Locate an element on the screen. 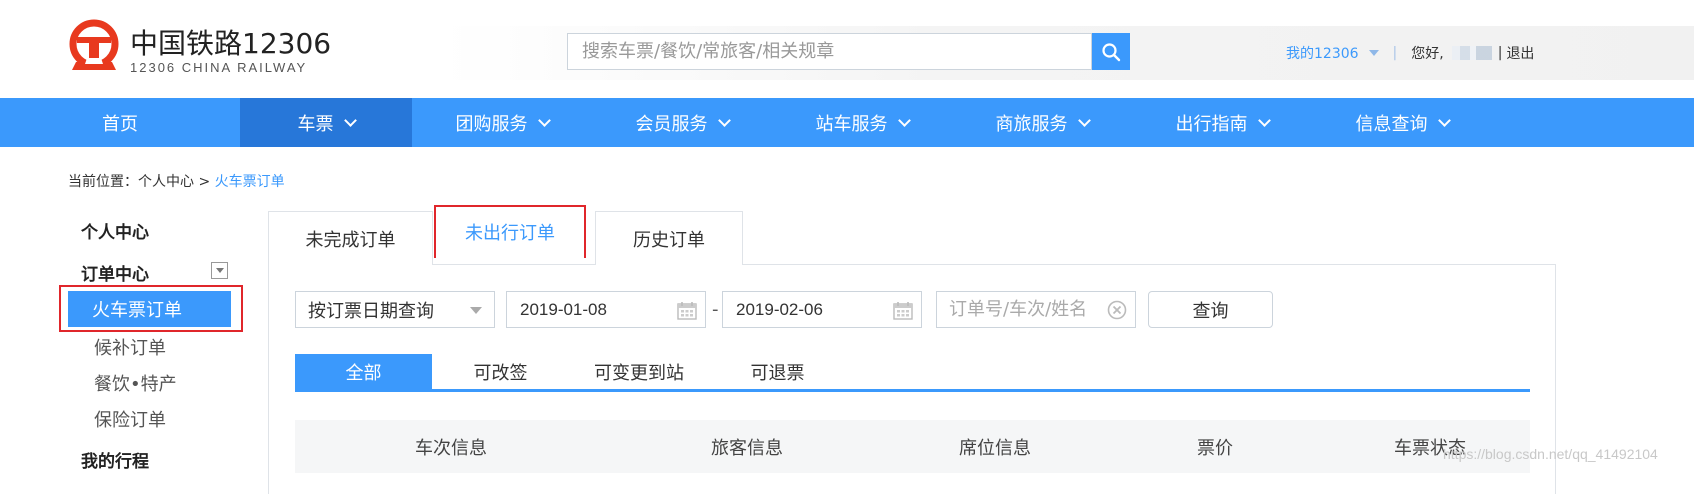 Image resolution: width=1694 pixels, height=494 pixels. collapse-toggle is located at coordinates (219, 270).